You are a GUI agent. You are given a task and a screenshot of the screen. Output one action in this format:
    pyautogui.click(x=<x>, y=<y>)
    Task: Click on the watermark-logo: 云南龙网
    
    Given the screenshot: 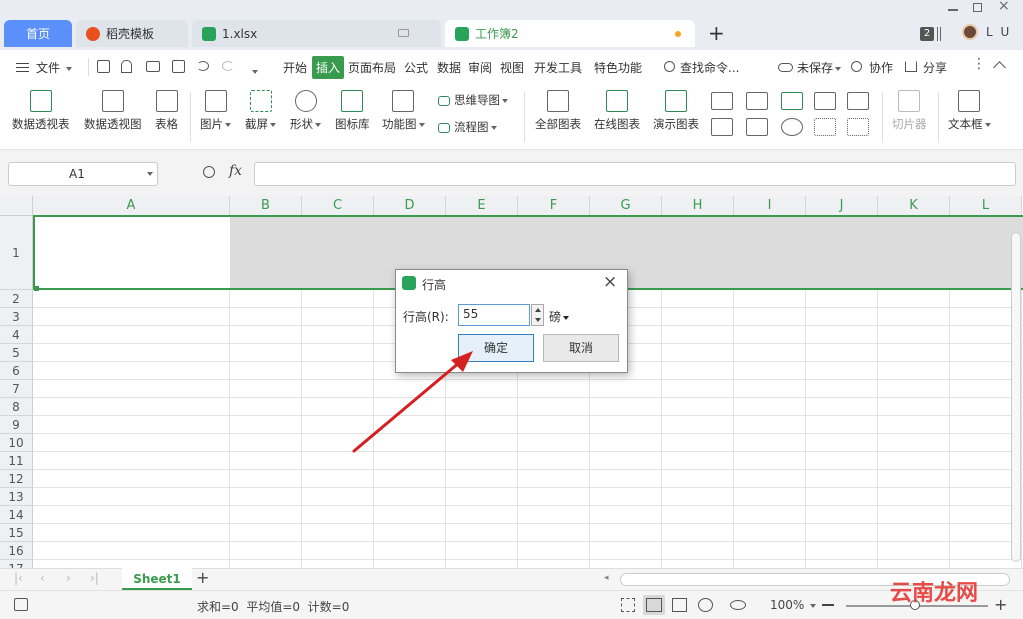 What is the action you would take?
    pyautogui.click(x=934, y=593)
    